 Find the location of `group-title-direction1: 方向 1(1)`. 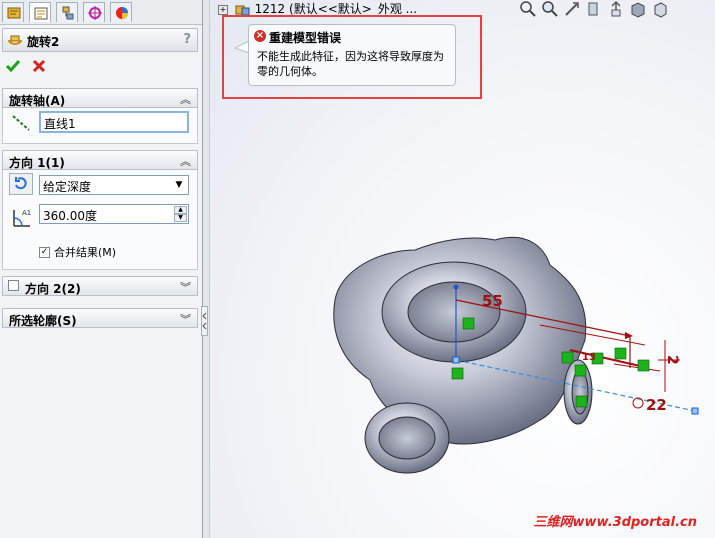

group-title-direction1: 方向 1(1) is located at coordinates (37, 163).